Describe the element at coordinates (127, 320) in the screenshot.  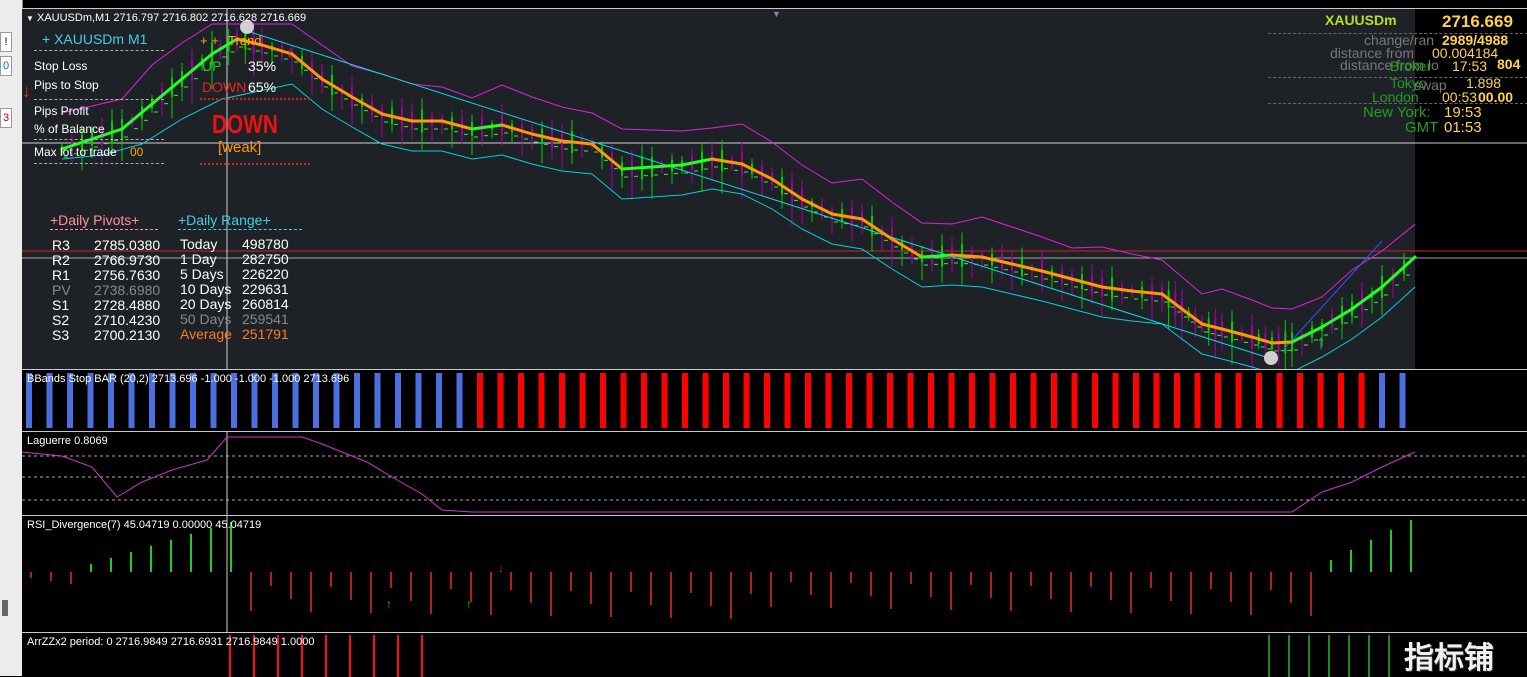
I see `pivot-value: 2710.4230` at that location.